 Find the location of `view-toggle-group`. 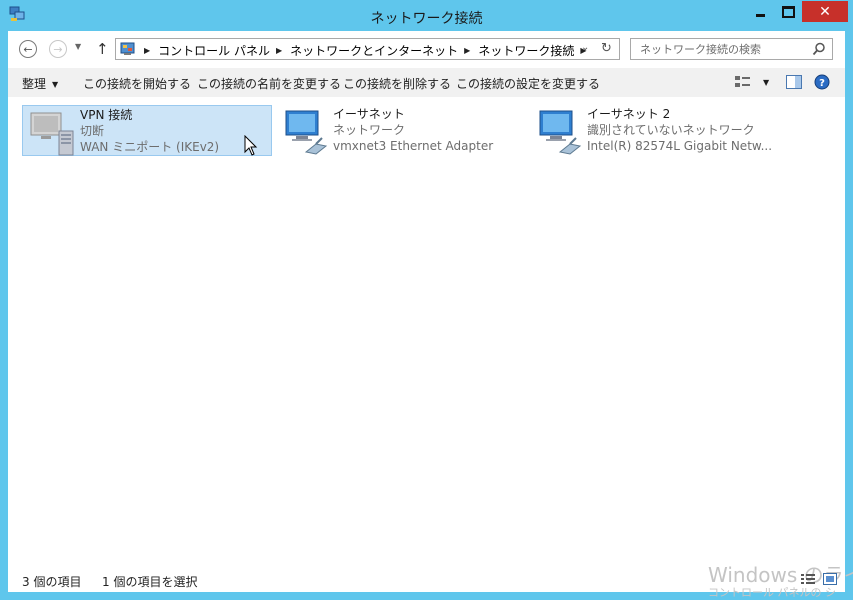

view-toggle-group is located at coordinates (819, 579).